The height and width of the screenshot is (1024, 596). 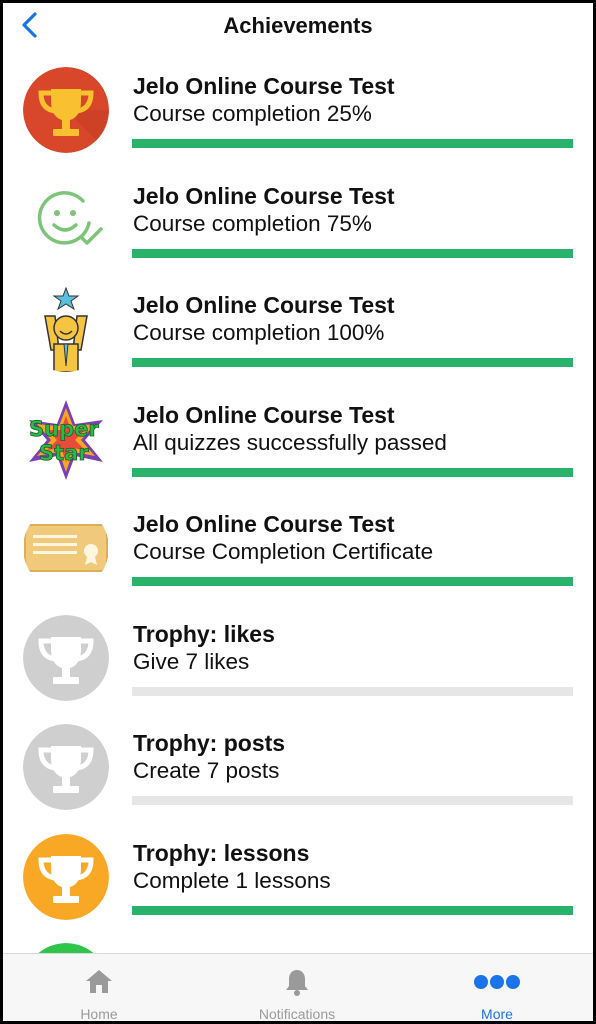 I want to click on tab-notifications-label: Notifications, so click(x=297, y=1013).